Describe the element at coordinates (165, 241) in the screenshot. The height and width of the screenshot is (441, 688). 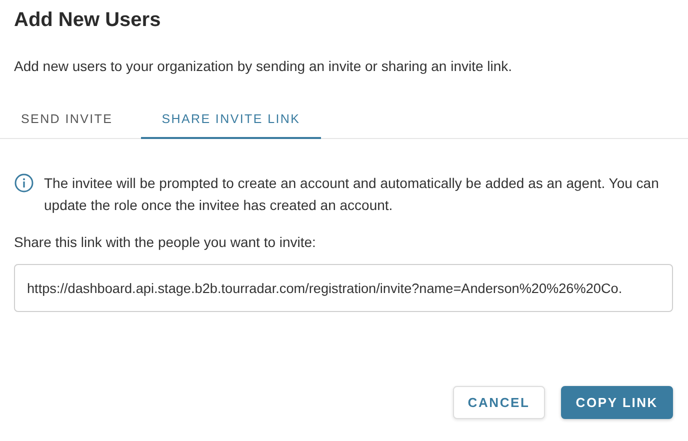
I see `field-label: Share this link with the people you want to invite:` at that location.